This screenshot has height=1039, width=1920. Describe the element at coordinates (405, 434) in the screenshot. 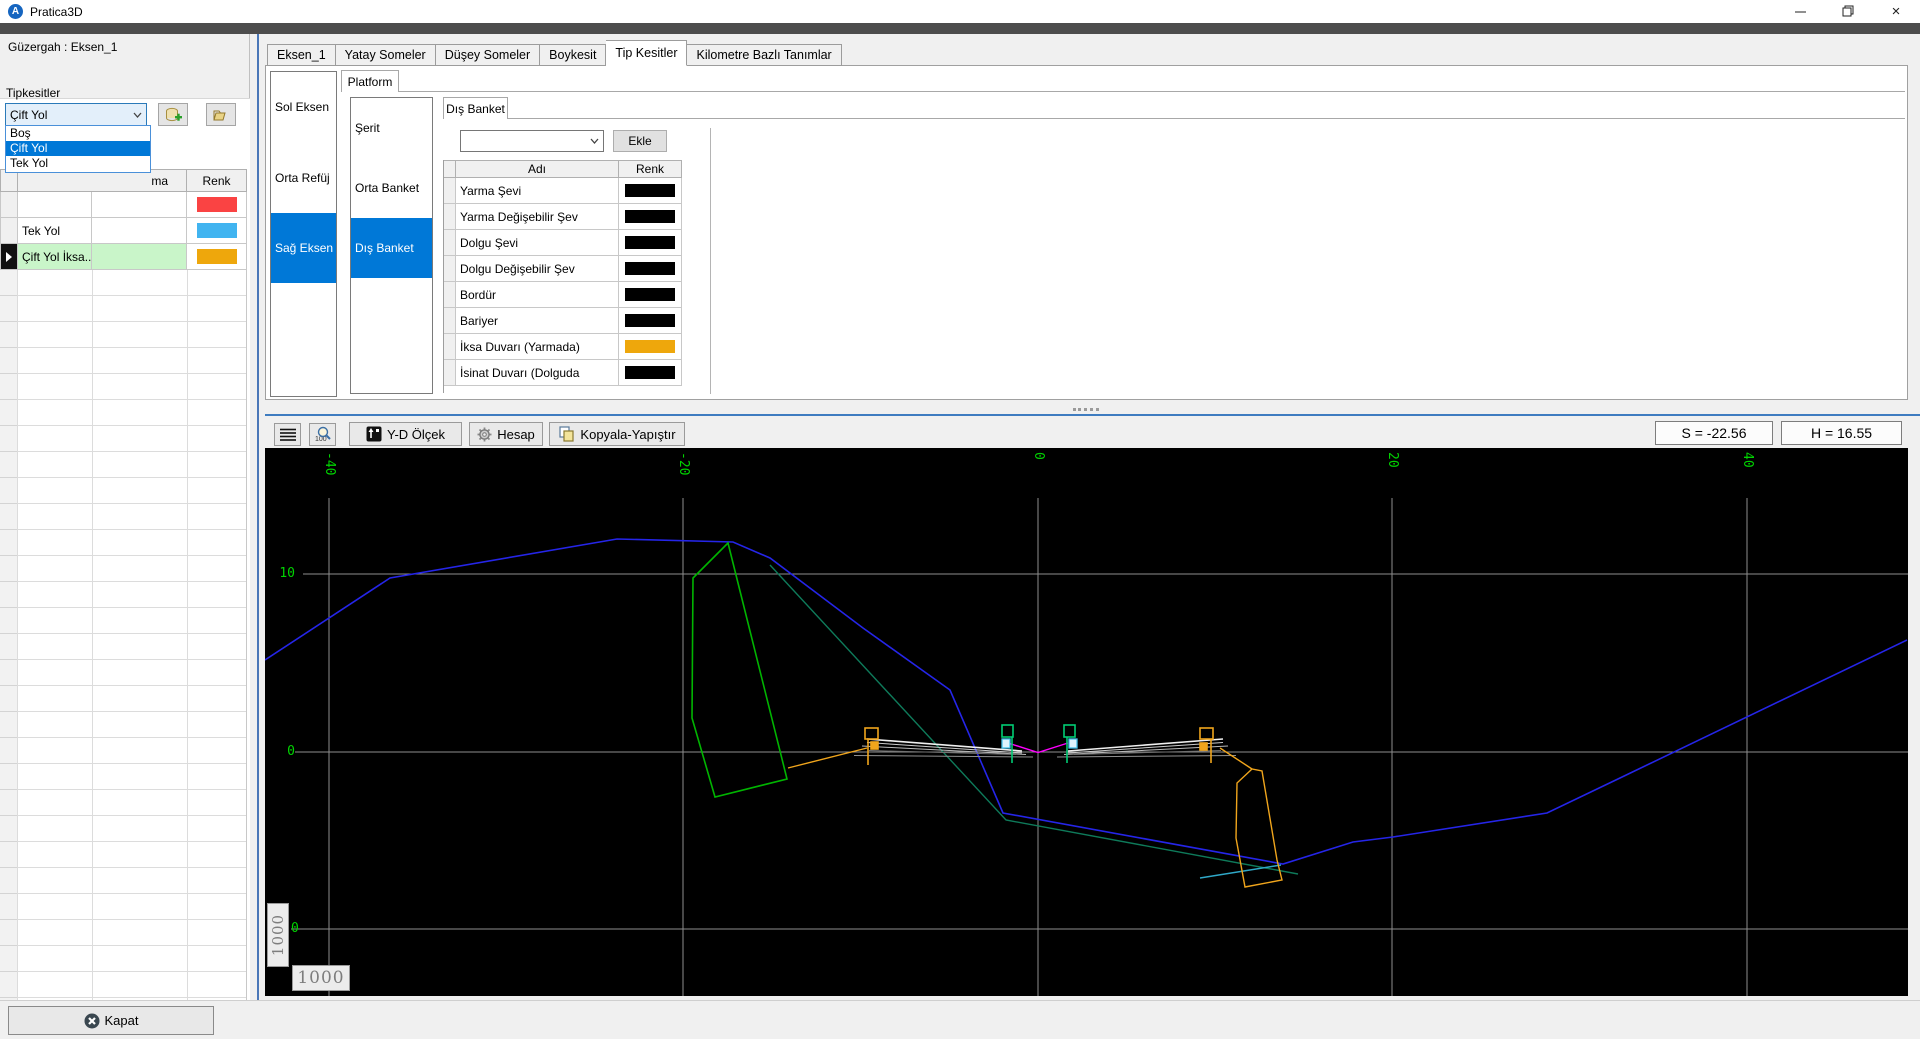

I see `yd-olcek-button: Y-D Ölçek` at that location.